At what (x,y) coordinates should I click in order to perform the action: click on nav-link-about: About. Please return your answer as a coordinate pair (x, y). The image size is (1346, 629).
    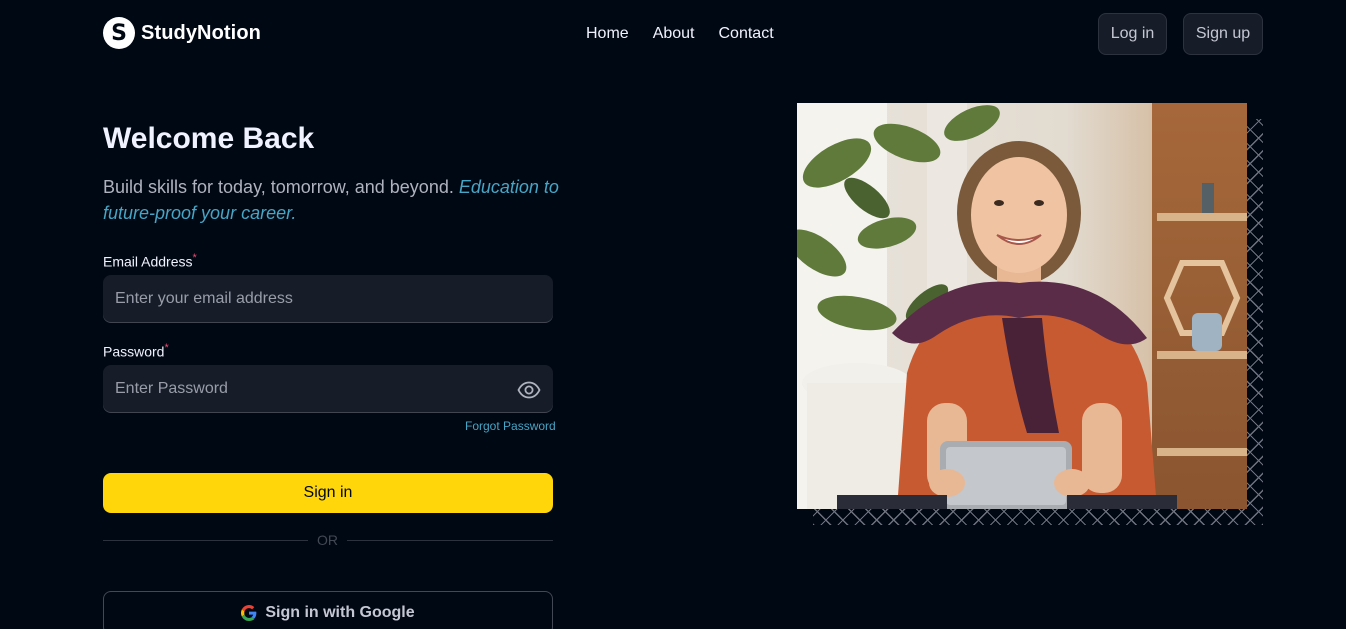
    Looking at the image, I should click on (674, 34).